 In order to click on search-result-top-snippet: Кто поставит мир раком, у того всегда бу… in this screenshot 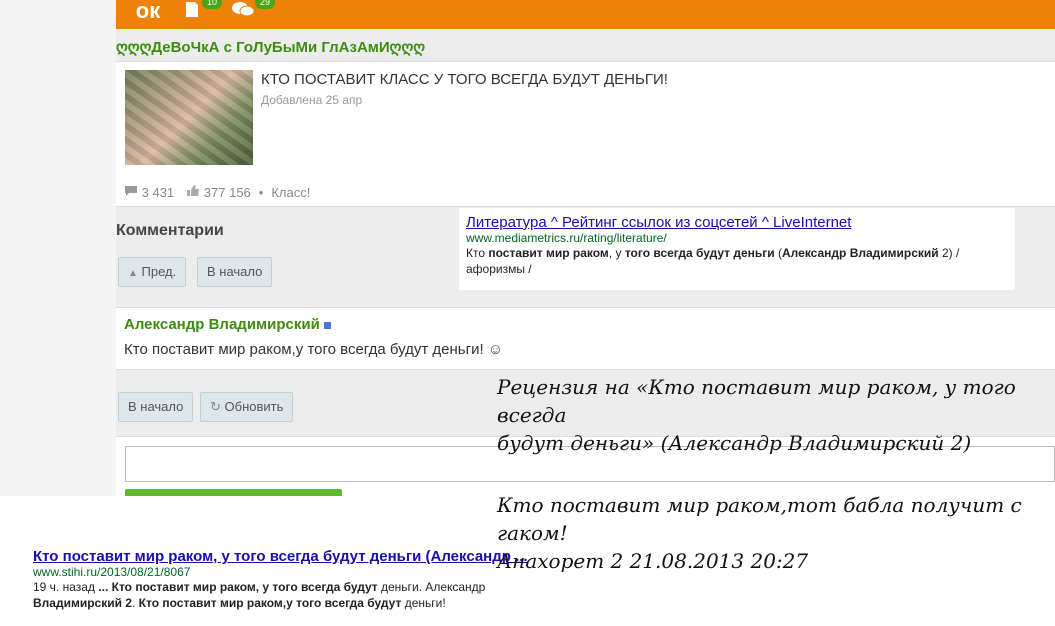, I will do `click(713, 261)`.